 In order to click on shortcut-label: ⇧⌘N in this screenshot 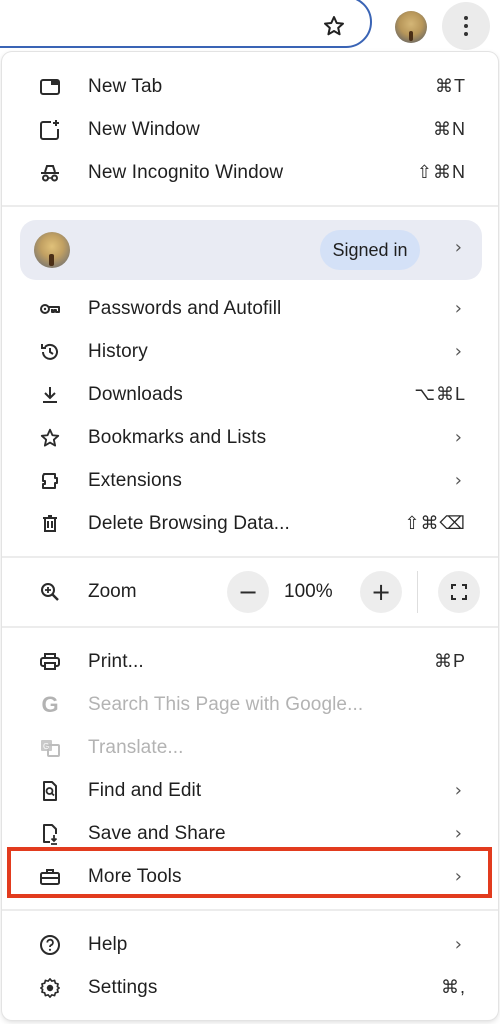, I will do `click(441, 172)`.